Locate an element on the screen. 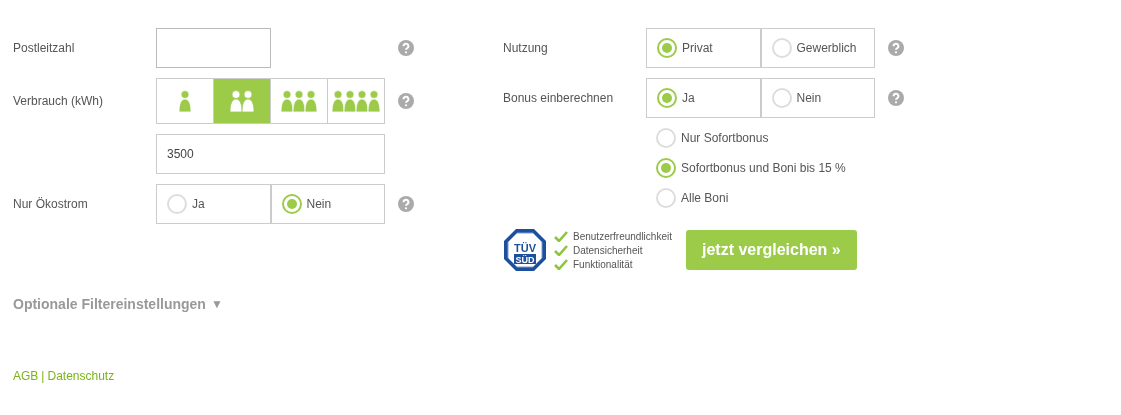 This screenshot has height=415, width=1121. feature-text: Benutzerfreundlichkeit is located at coordinates (622, 236).